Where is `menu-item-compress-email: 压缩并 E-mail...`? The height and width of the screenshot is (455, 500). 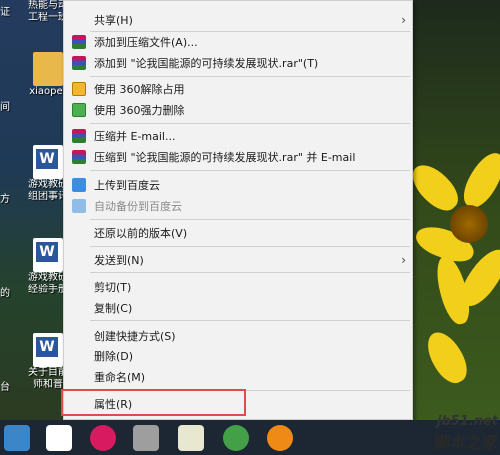
menu-item-compress-email: 压缩并 E-mail... is located at coordinates (238, 136).